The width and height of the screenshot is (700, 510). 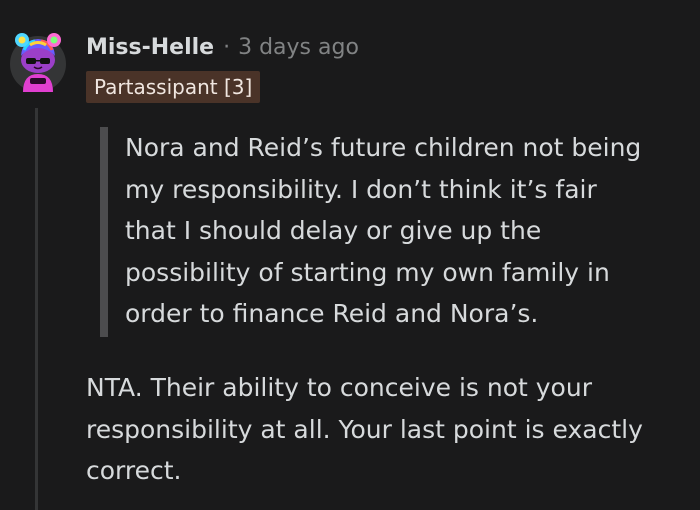 What do you see at coordinates (104, 232) in the screenshot?
I see `quote-bar` at bounding box center [104, 232].